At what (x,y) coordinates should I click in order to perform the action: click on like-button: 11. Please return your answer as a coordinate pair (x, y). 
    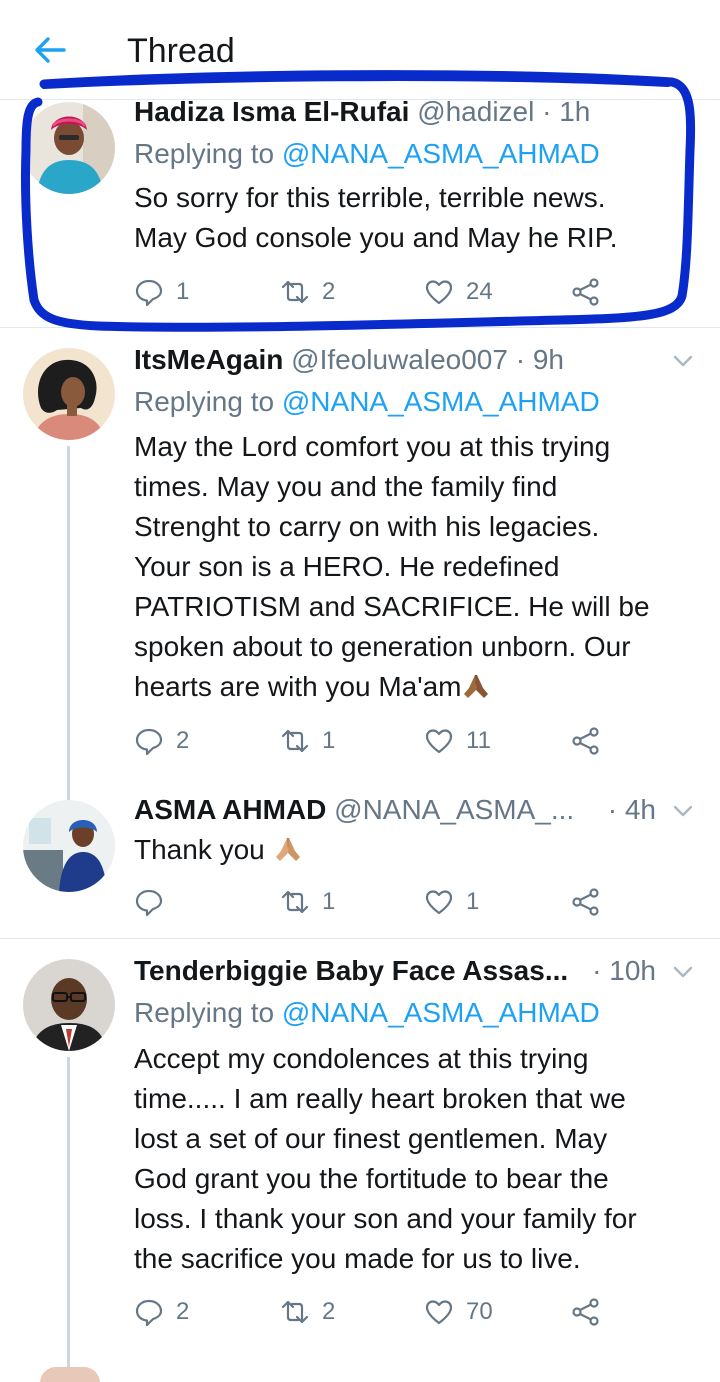
    Looking at the image, I should click on (457, 741).